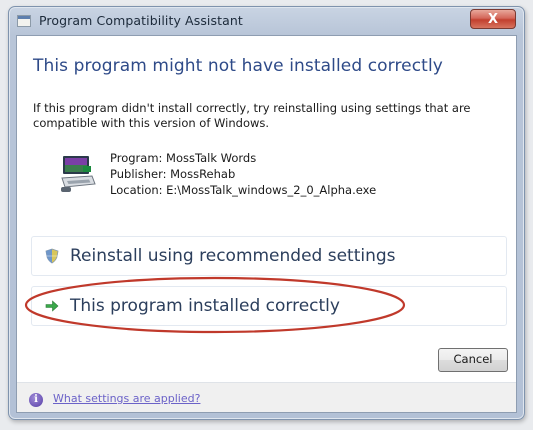 The height and width of the screenshot is (430, 533). I want to click on close-button: X, so click(493, 19).